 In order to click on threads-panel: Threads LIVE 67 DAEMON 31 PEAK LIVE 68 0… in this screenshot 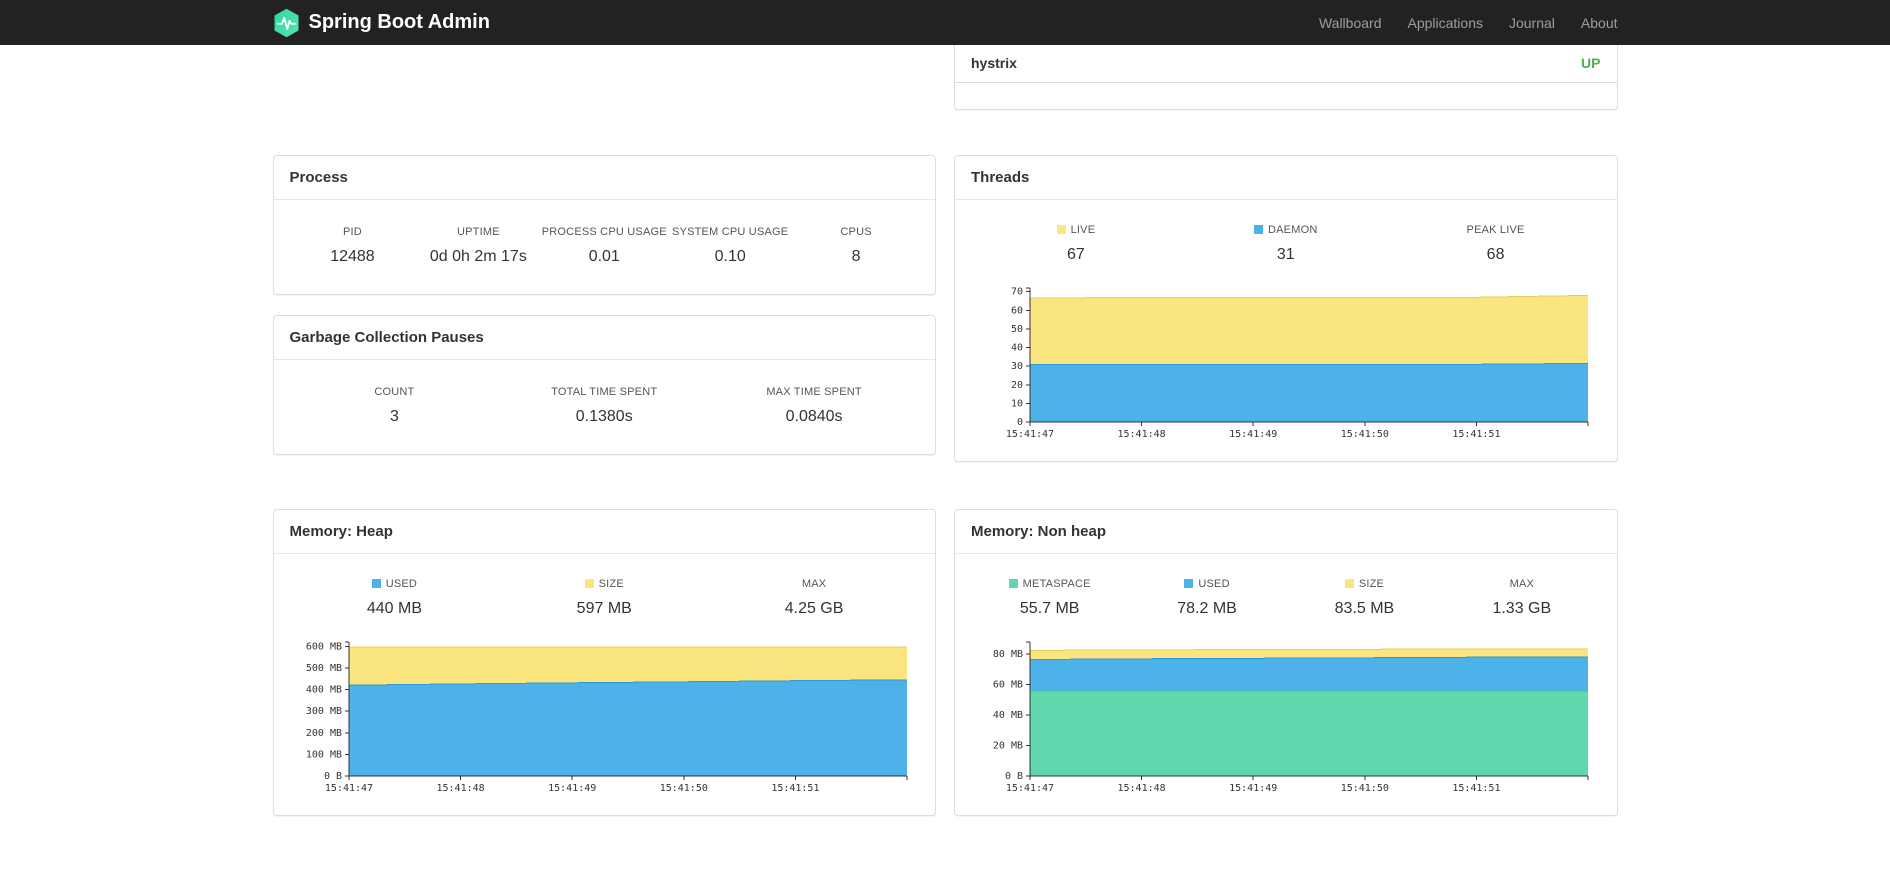, I will do `click(1286, 308)`.